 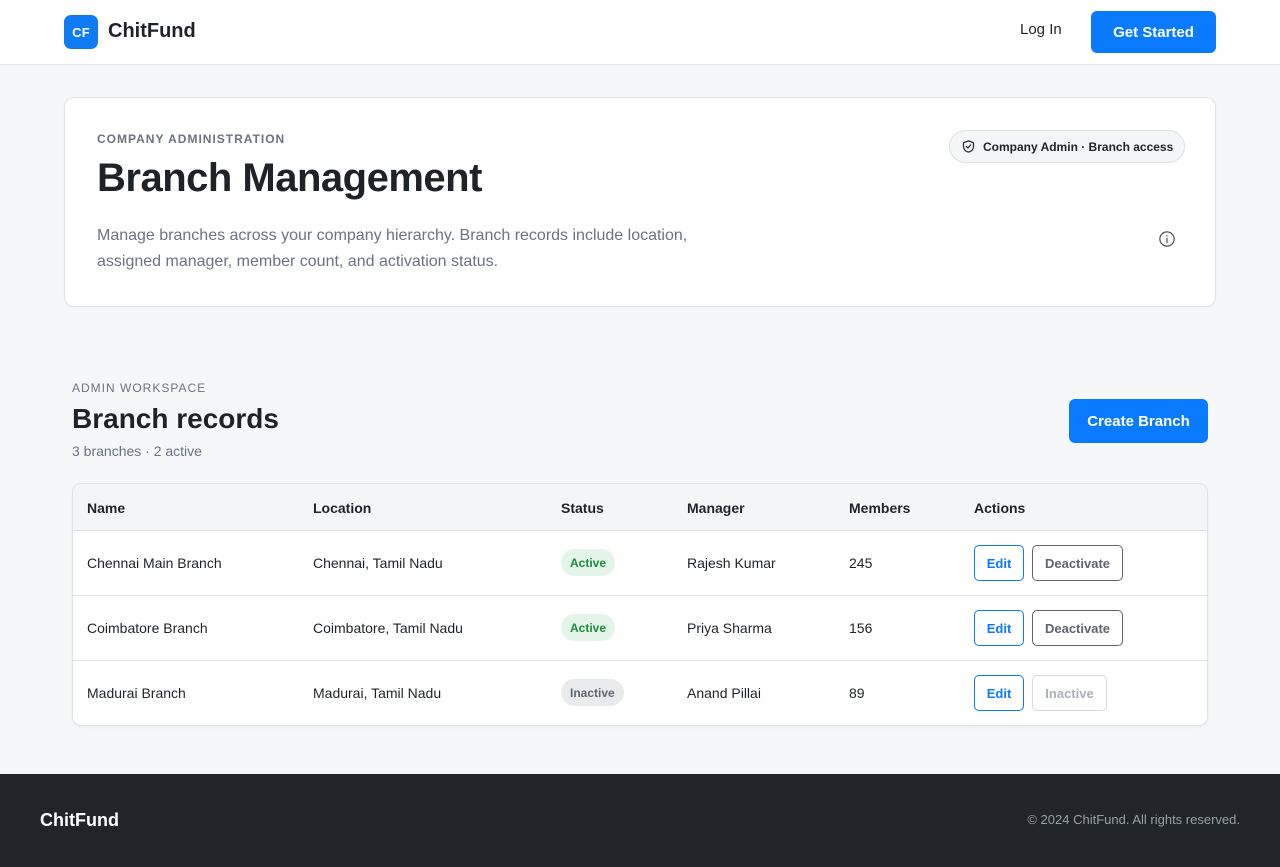 I want to click on logo-mark: CF, so click(x=81, y=32).